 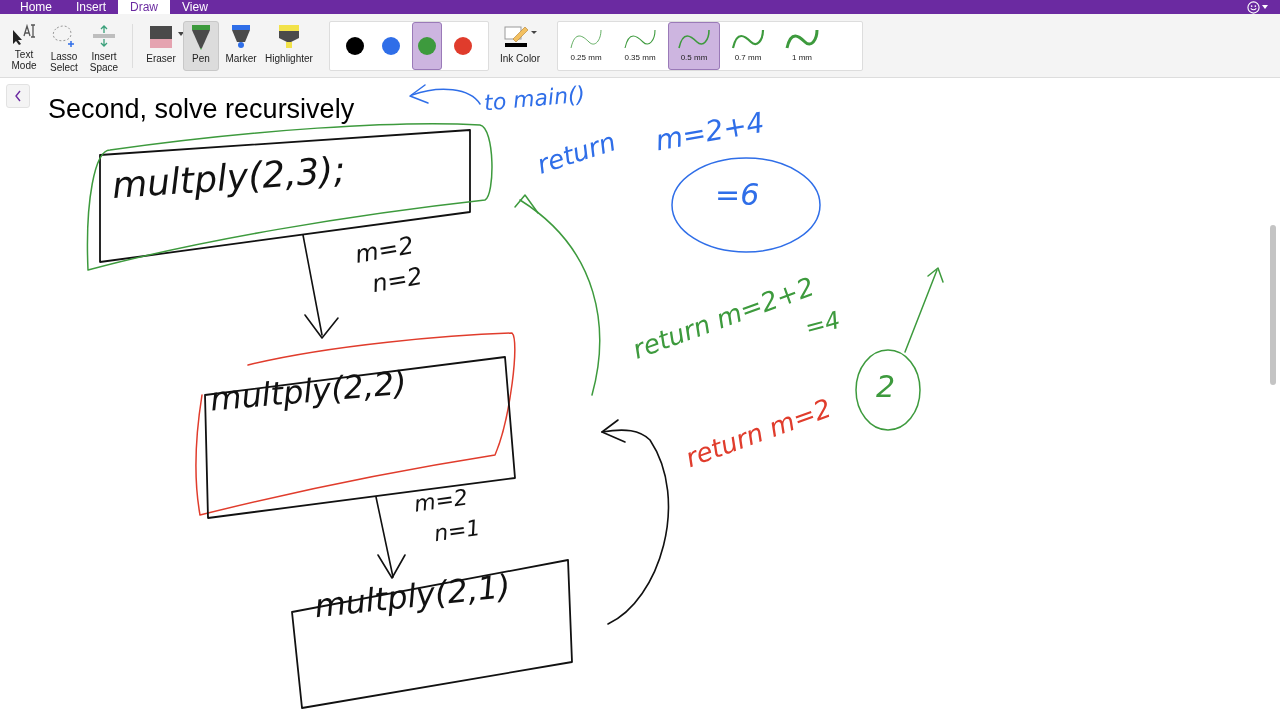 I want to click on cursor-text-icon, so click(x=24, y=34).